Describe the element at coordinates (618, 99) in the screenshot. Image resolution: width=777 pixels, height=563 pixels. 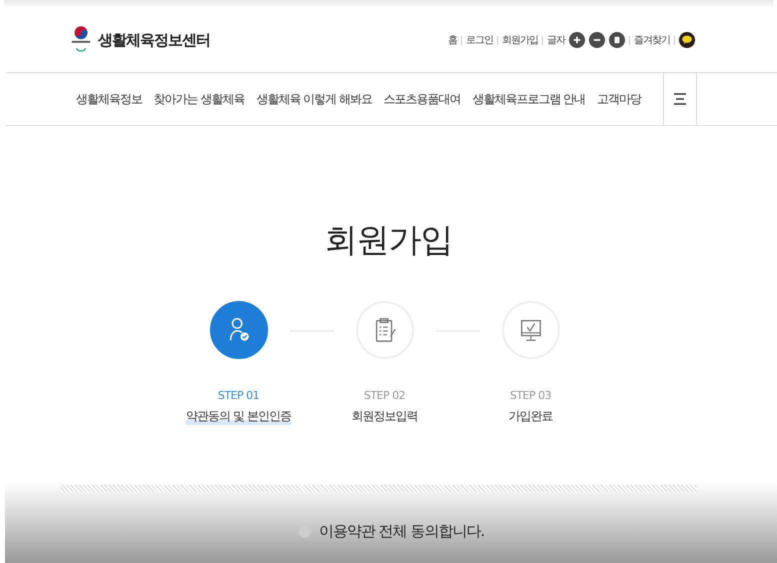
I see `nav-item: 고객마당` at that location.